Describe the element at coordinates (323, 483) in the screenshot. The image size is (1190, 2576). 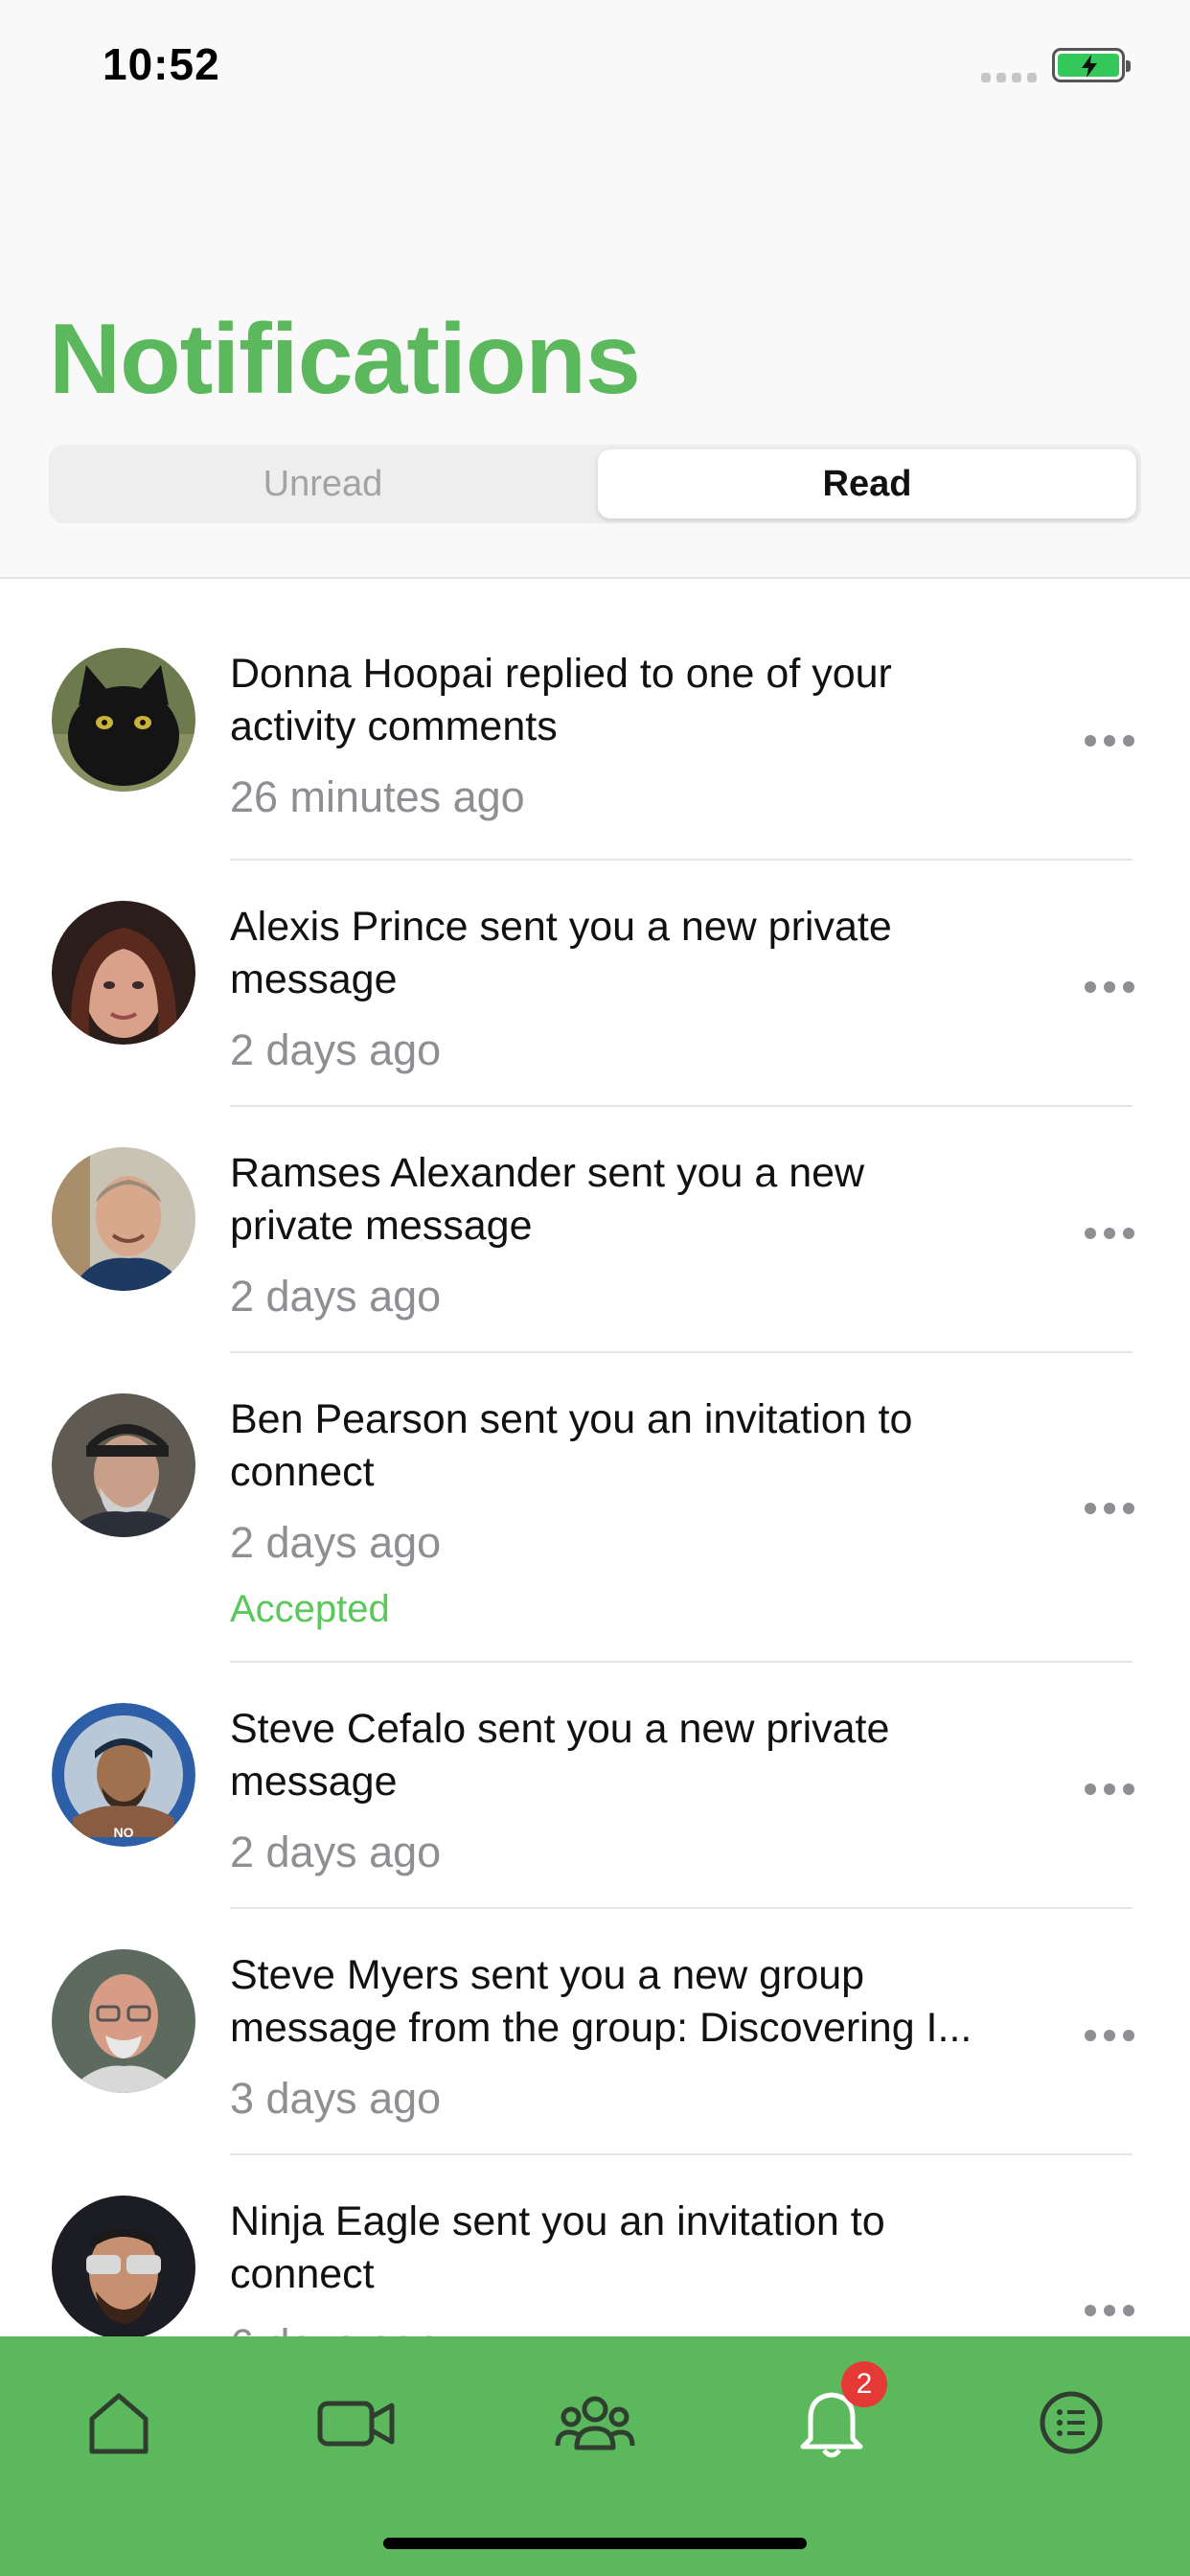
I see `tab-unread: Unread` at that location.